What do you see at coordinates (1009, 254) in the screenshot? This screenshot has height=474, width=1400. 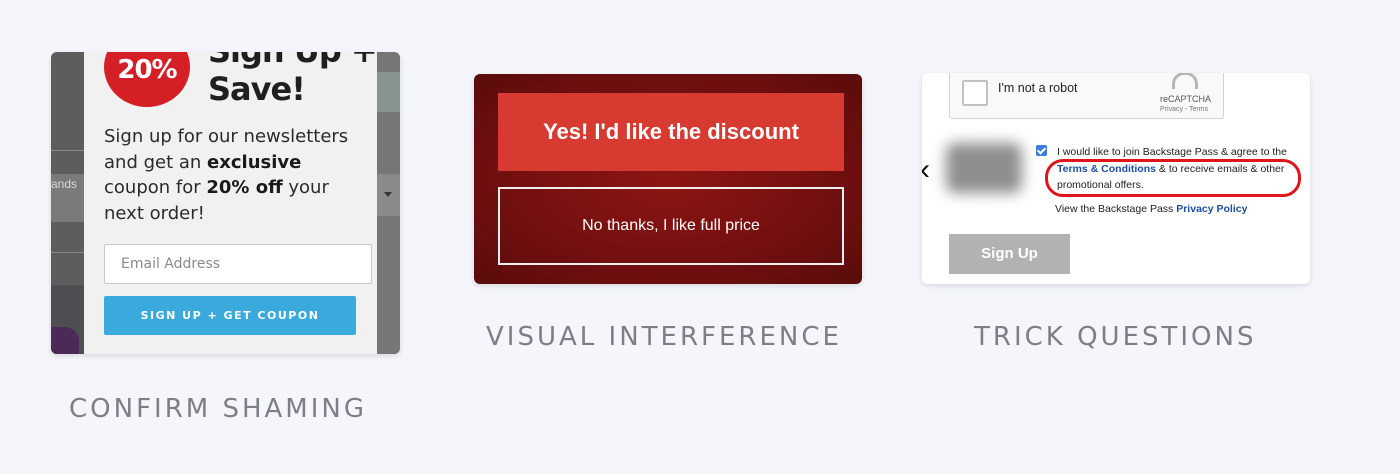 I see `signup-button: Sign Up` at bounding box center [1009, 254].